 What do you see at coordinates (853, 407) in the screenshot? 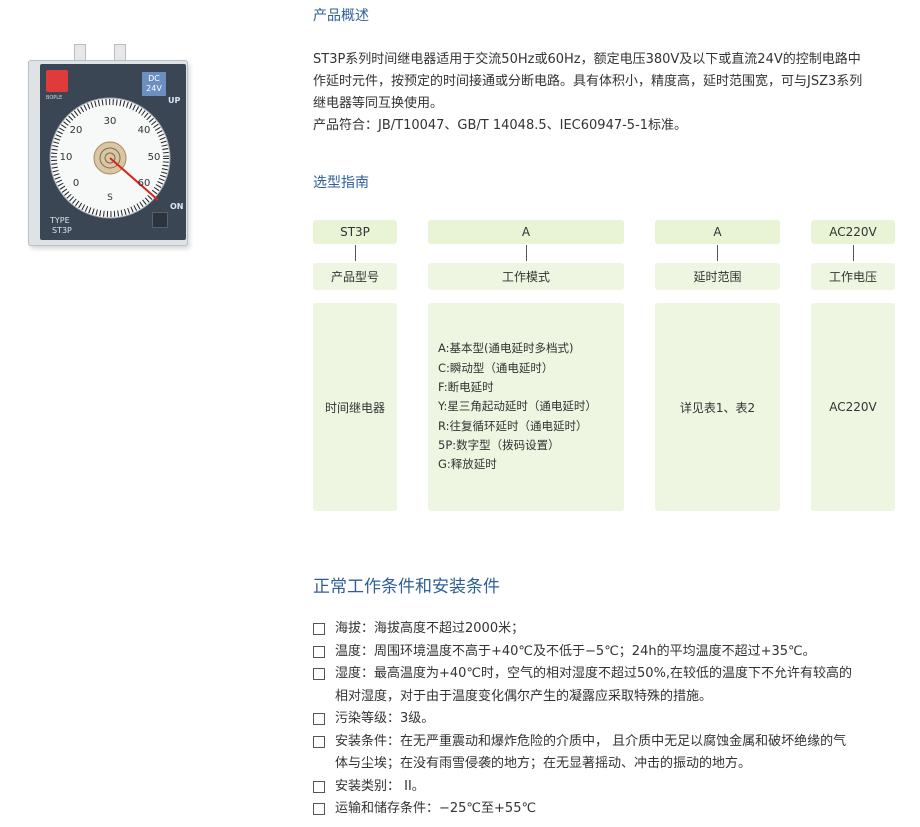
I see `detail-voltage: AC220V` at bounding box center [853, 407].